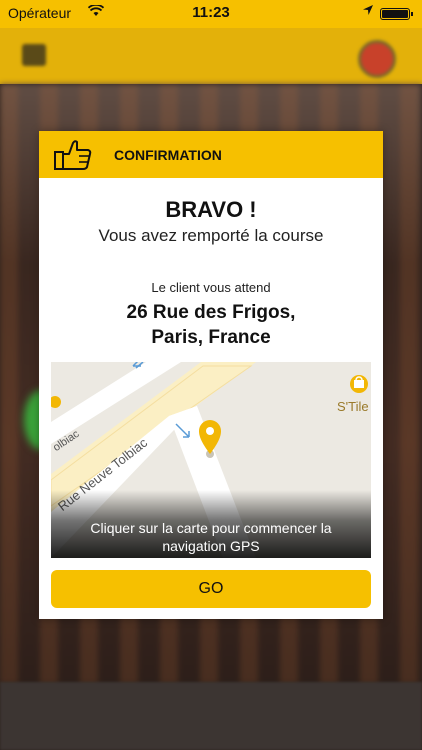 Image resolution: width=422 pixels, height=750 pixels. I want to click on dialog-title: BRAVO !, so click(211, 209).